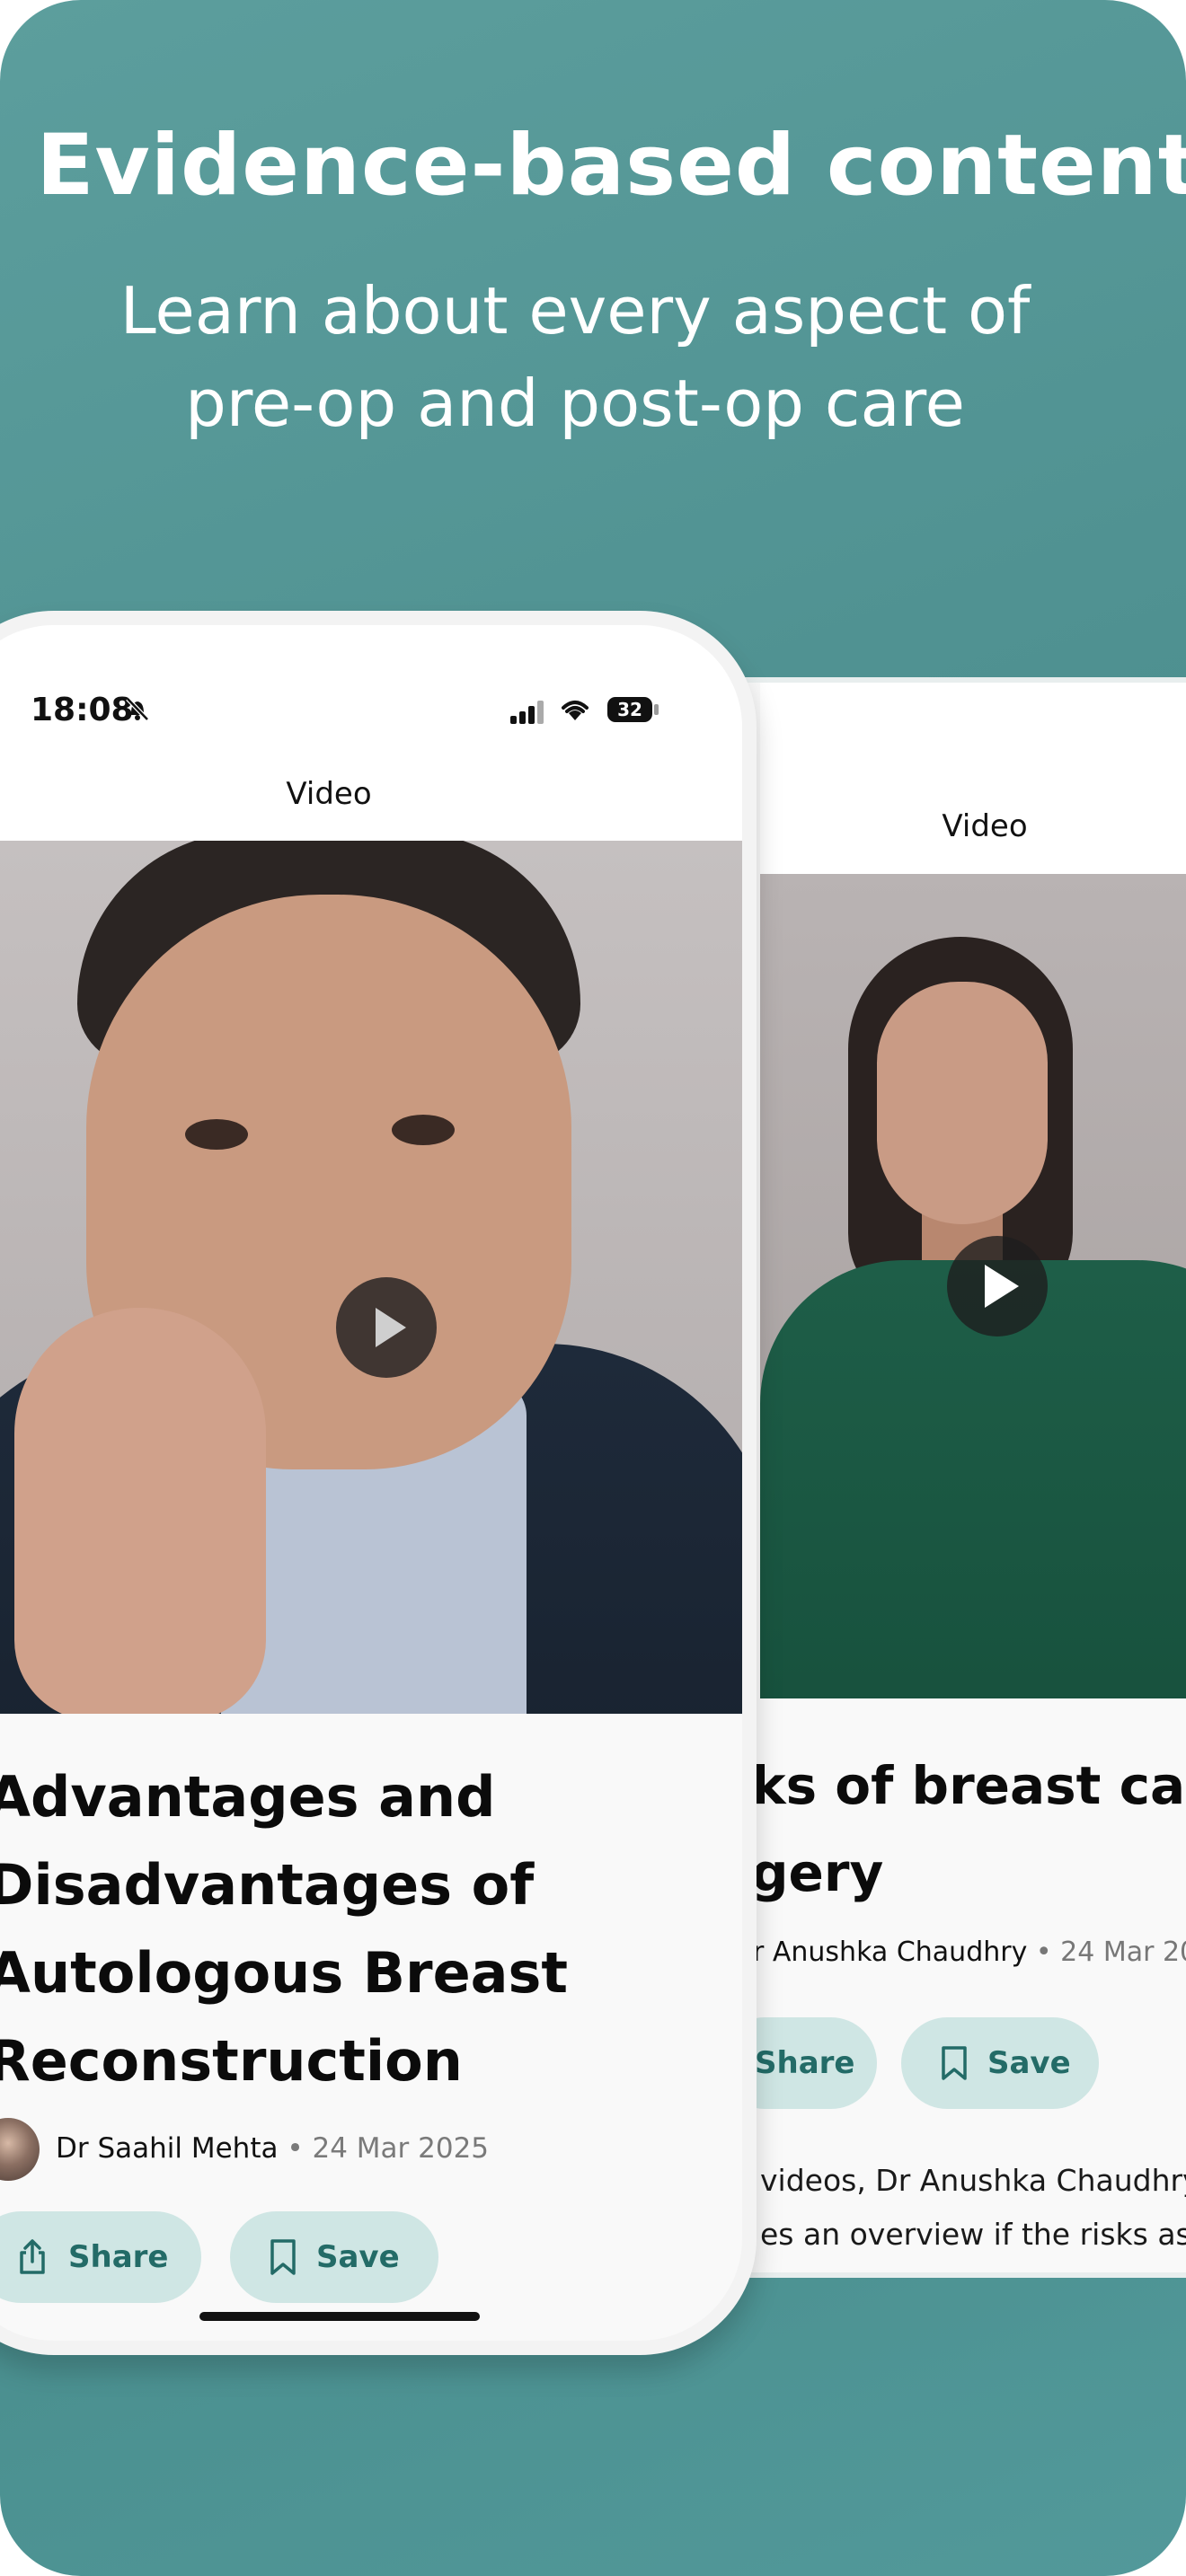  What do you see at coordinates (985, 826) in the screenshot?
I see `back-nav-title: Video` at bounding box center [985, 826].